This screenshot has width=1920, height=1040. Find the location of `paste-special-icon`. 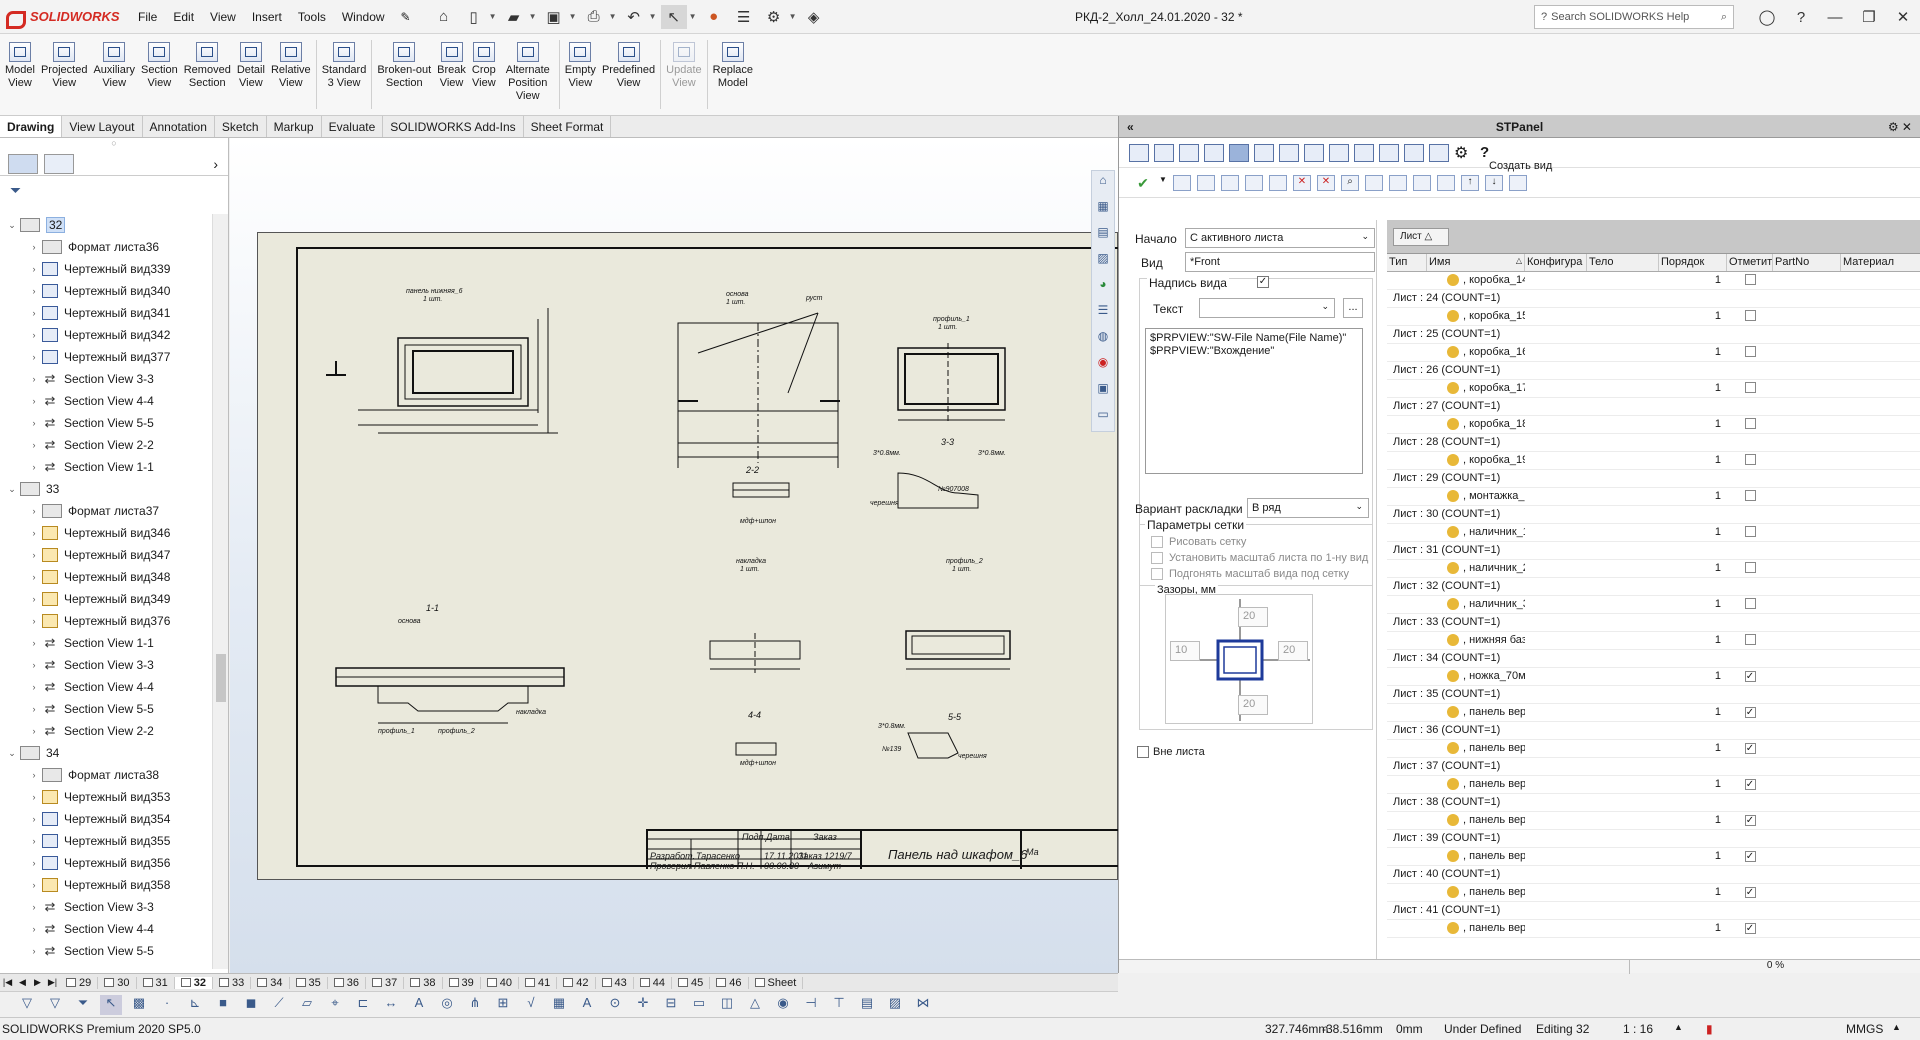

paste-special-icon is located at coordinates (1230, 182).